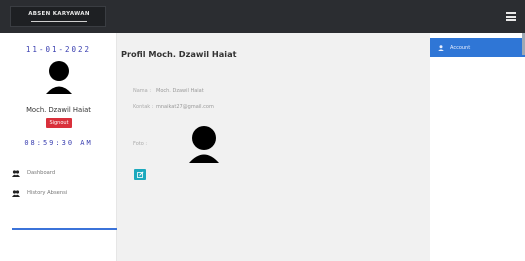  I want to click on sidebar-item-dashboard: Dashboard, so click(33, 173).